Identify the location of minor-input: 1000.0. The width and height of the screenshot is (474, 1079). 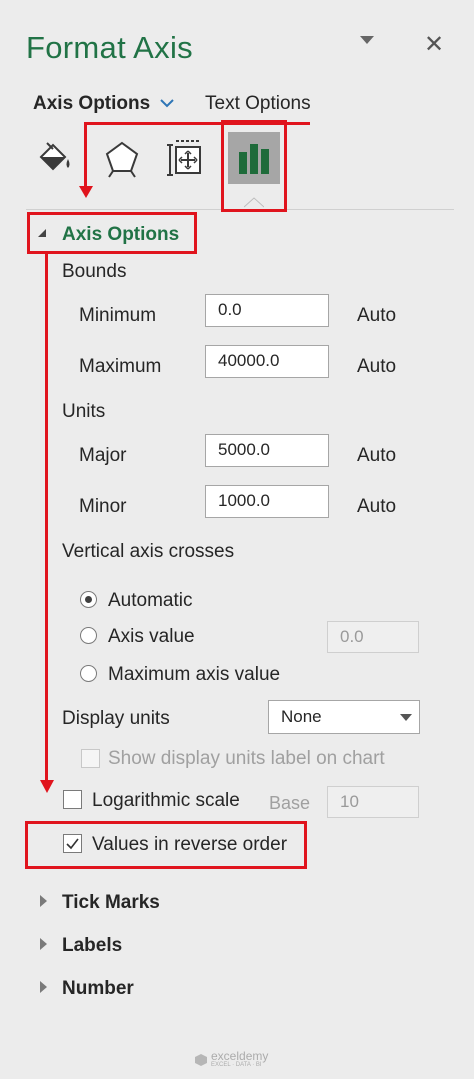
(267, 501).